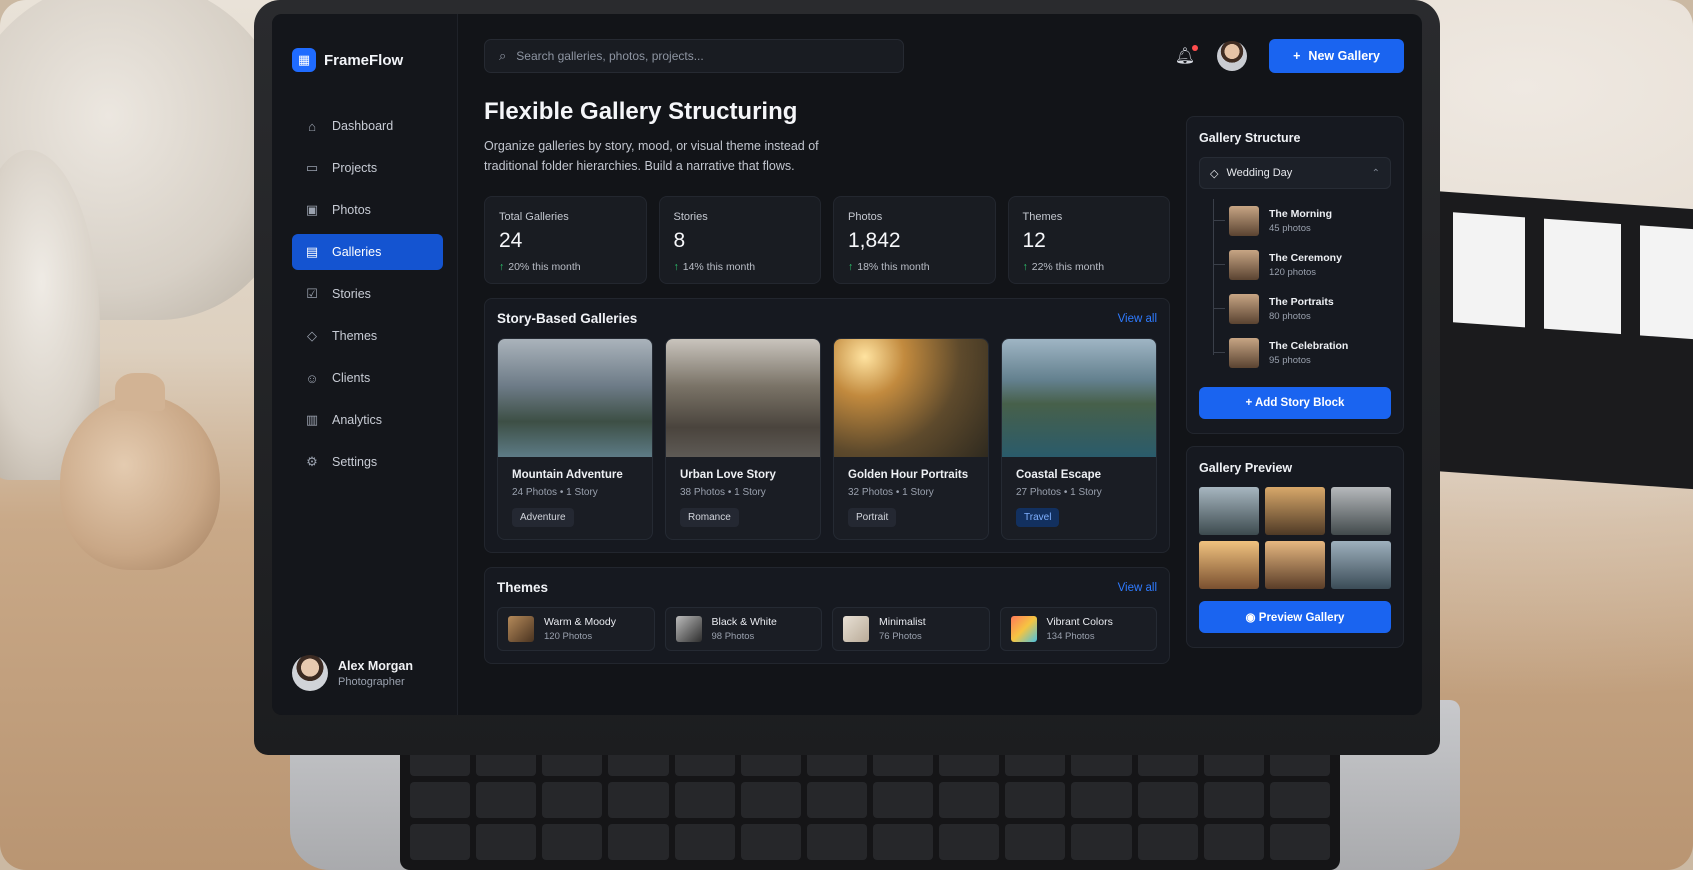  I want to click on theme-name: Minimalist, so click(902, 622).